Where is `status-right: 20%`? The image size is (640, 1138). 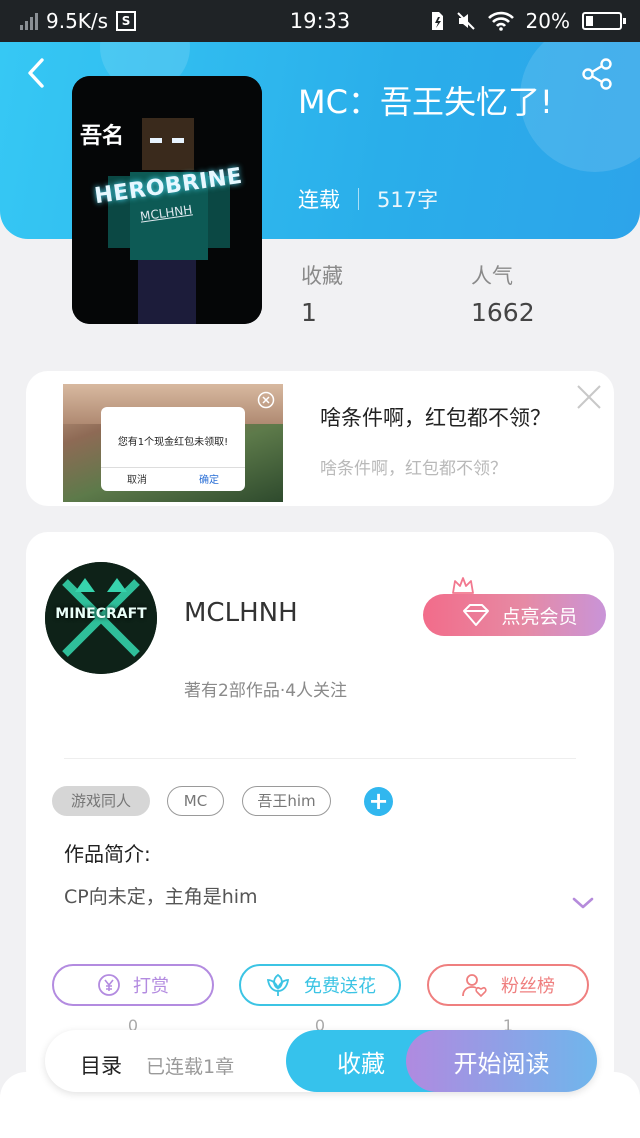
status-right: 20% is located at coordinates (528, 21).